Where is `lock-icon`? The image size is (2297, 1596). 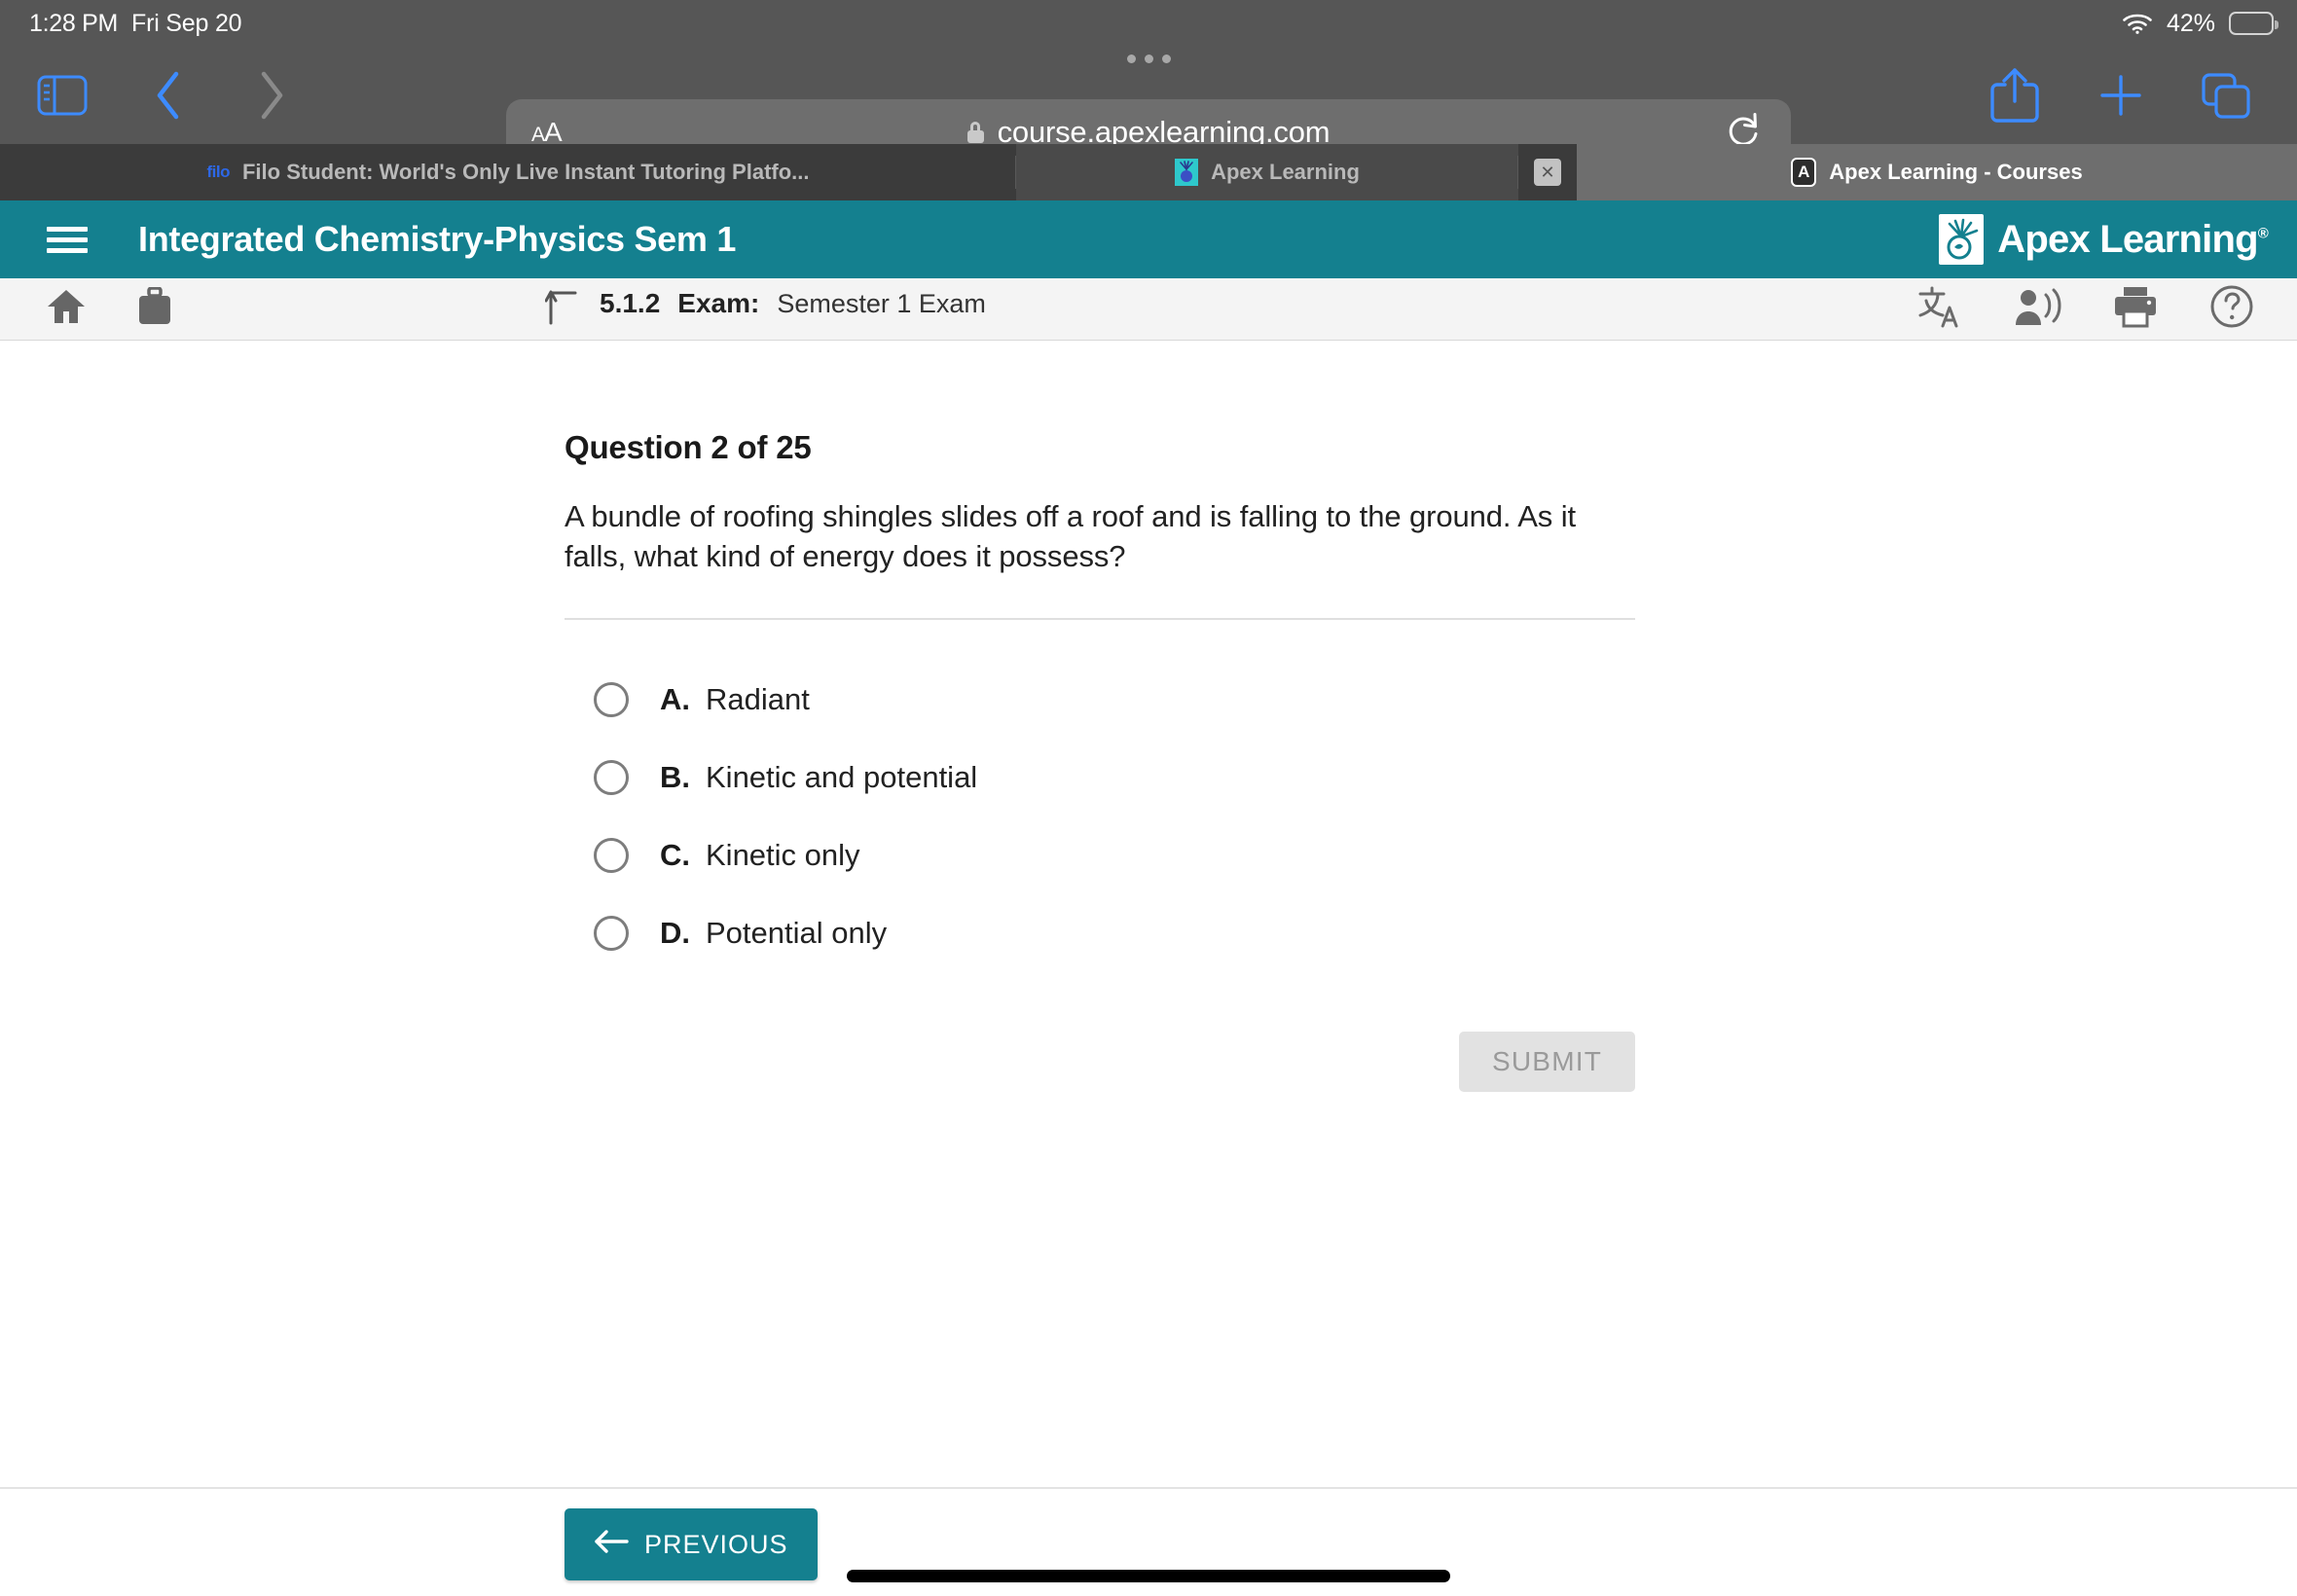 lock-icon is located at coordinates (975, 133).